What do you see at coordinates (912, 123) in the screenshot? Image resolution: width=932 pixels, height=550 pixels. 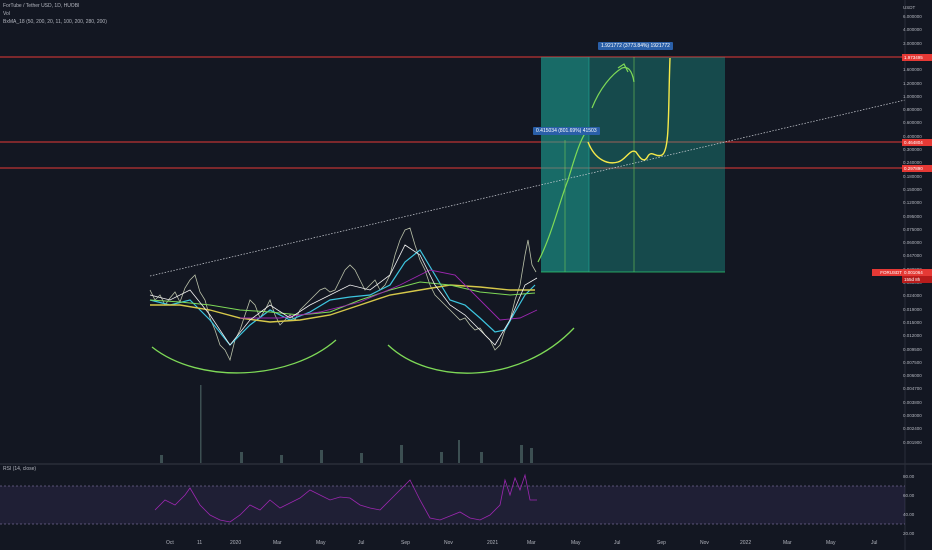 I see `price-tick: 0.600000` at bounding box center [912, 123].